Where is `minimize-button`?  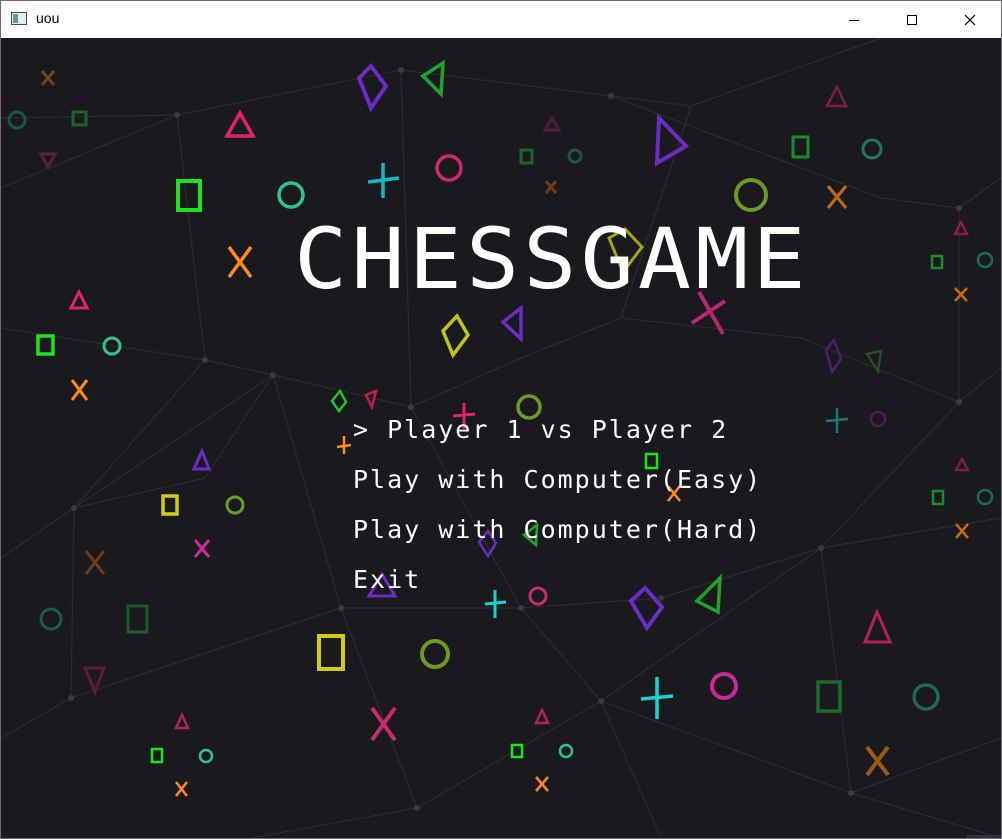 minimize-button is located at coordinates (854, 19).